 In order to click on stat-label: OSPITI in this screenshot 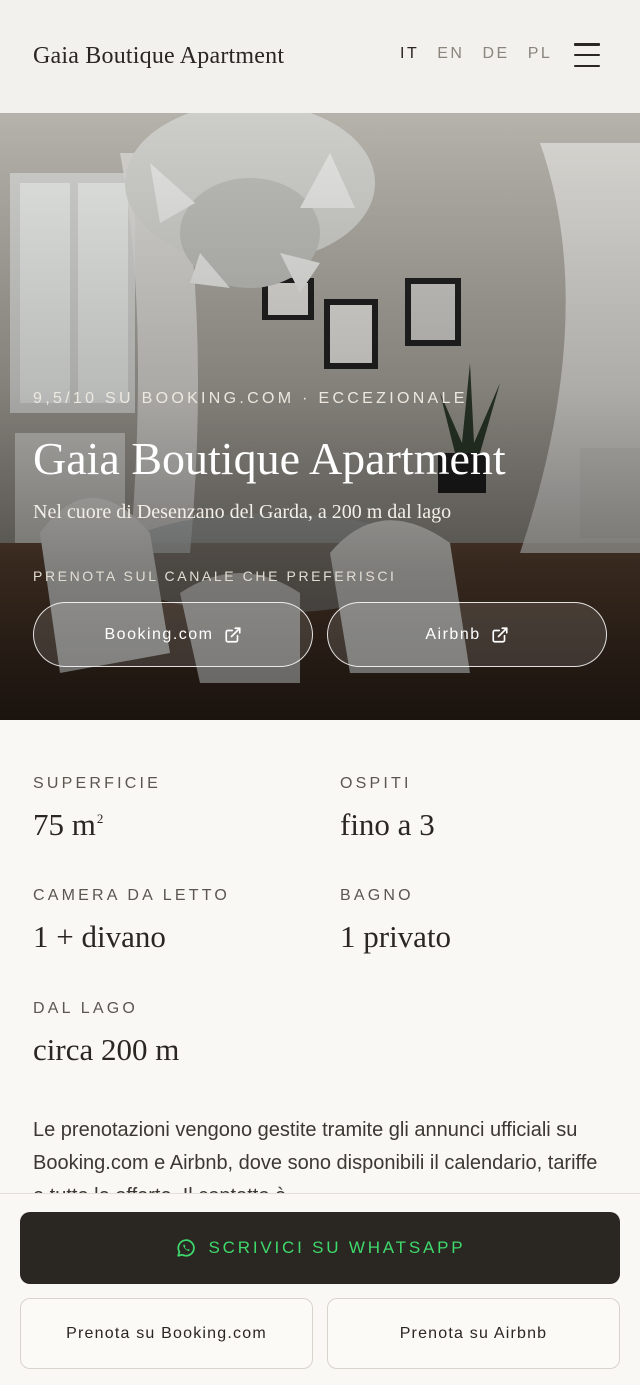, I will do `click(376, 783)`.